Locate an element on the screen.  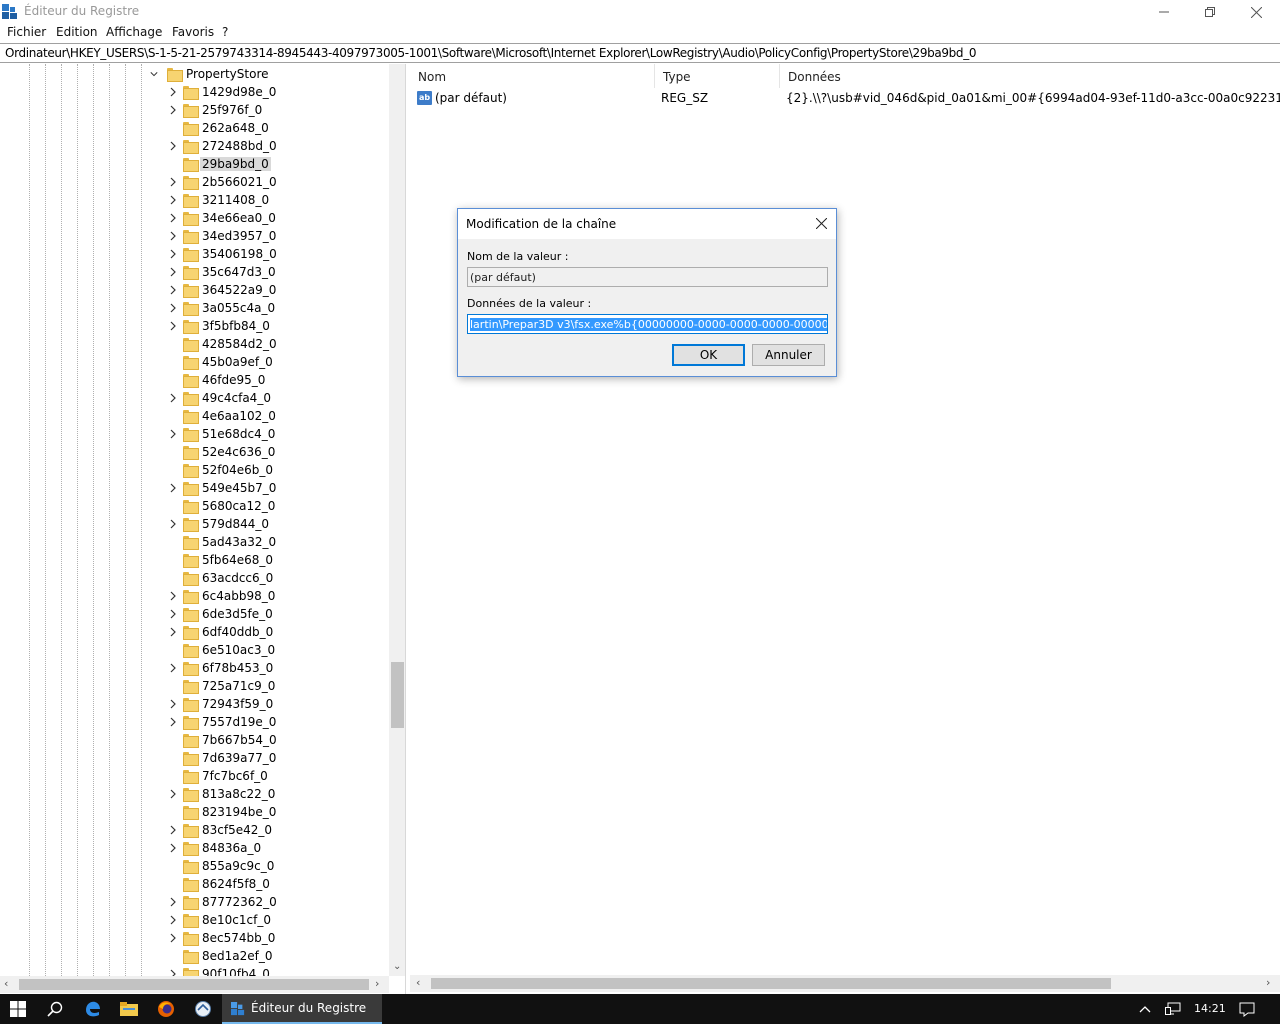
value-name-label: Nom de la valeur : is located at coordinates (518, 256).